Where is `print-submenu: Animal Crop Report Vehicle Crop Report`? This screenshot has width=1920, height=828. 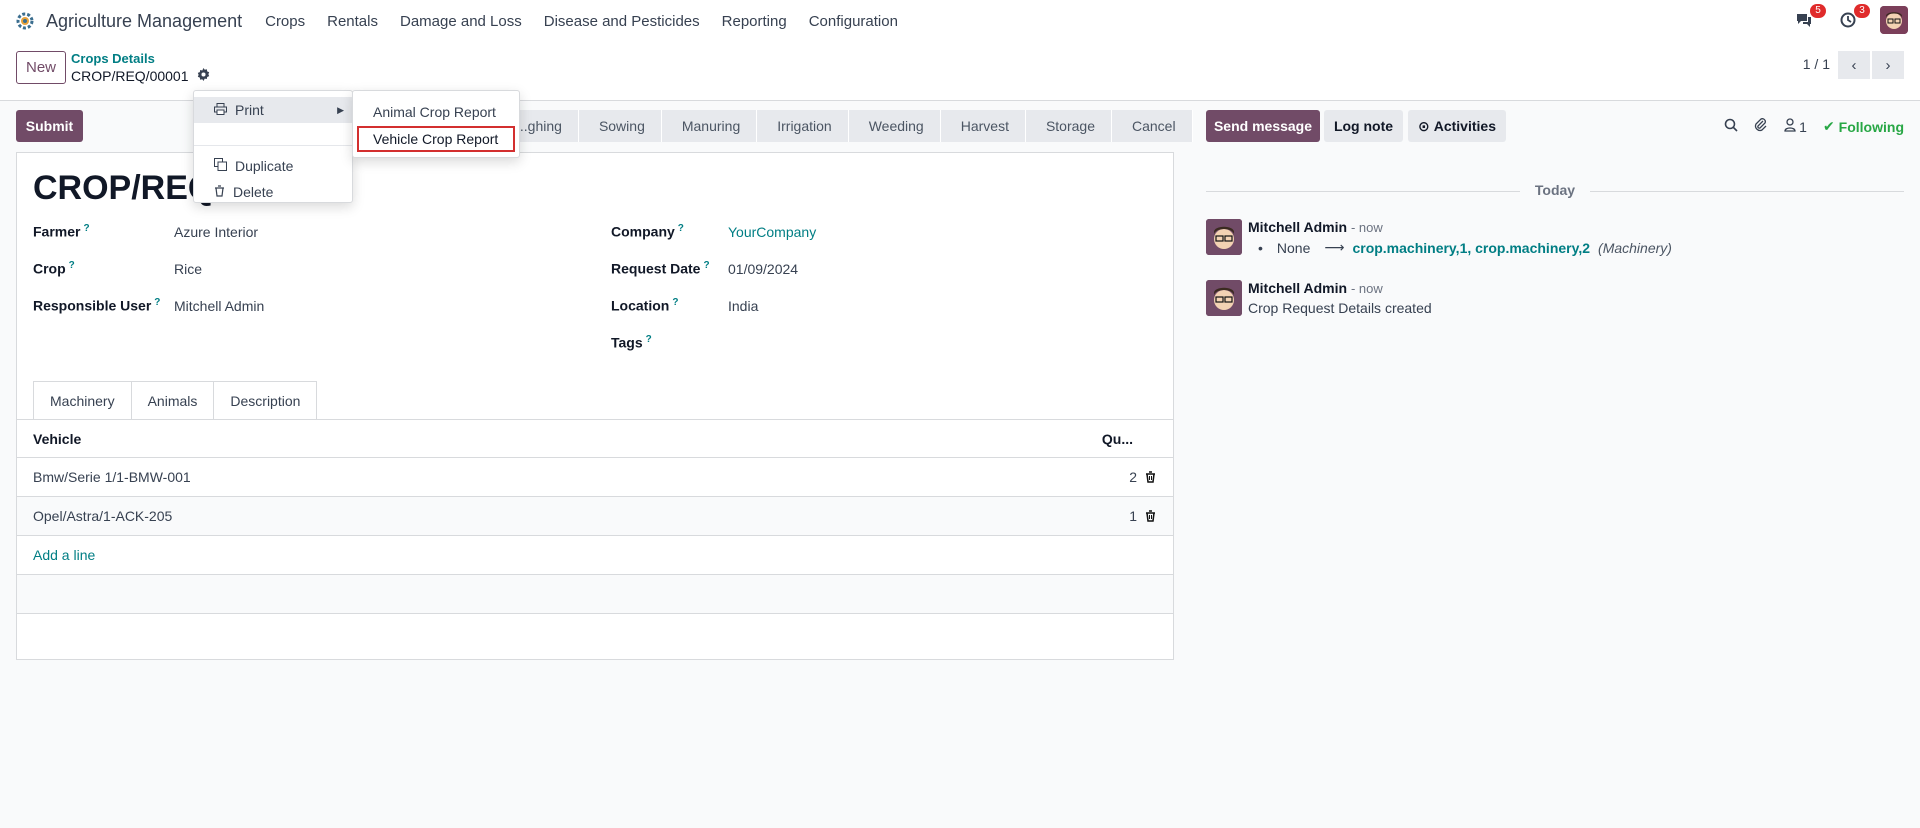 print-submenu: Animal Crop Report Vehicle Crop Report is located at coordinates (436, 124).